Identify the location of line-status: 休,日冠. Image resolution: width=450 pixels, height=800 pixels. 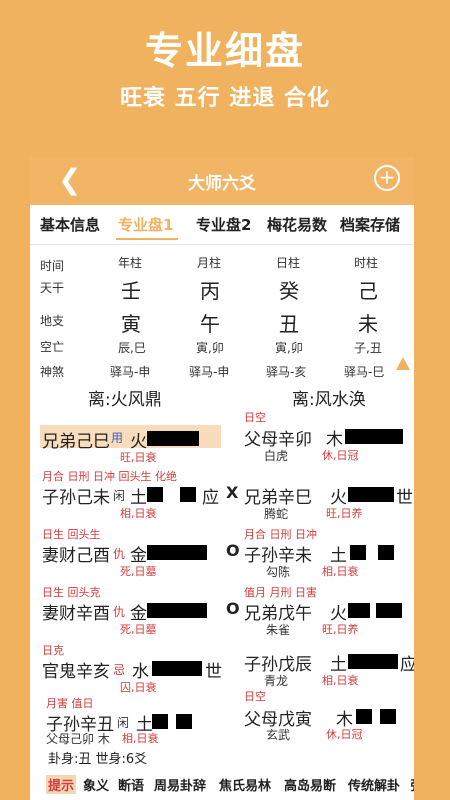
(344, 734).